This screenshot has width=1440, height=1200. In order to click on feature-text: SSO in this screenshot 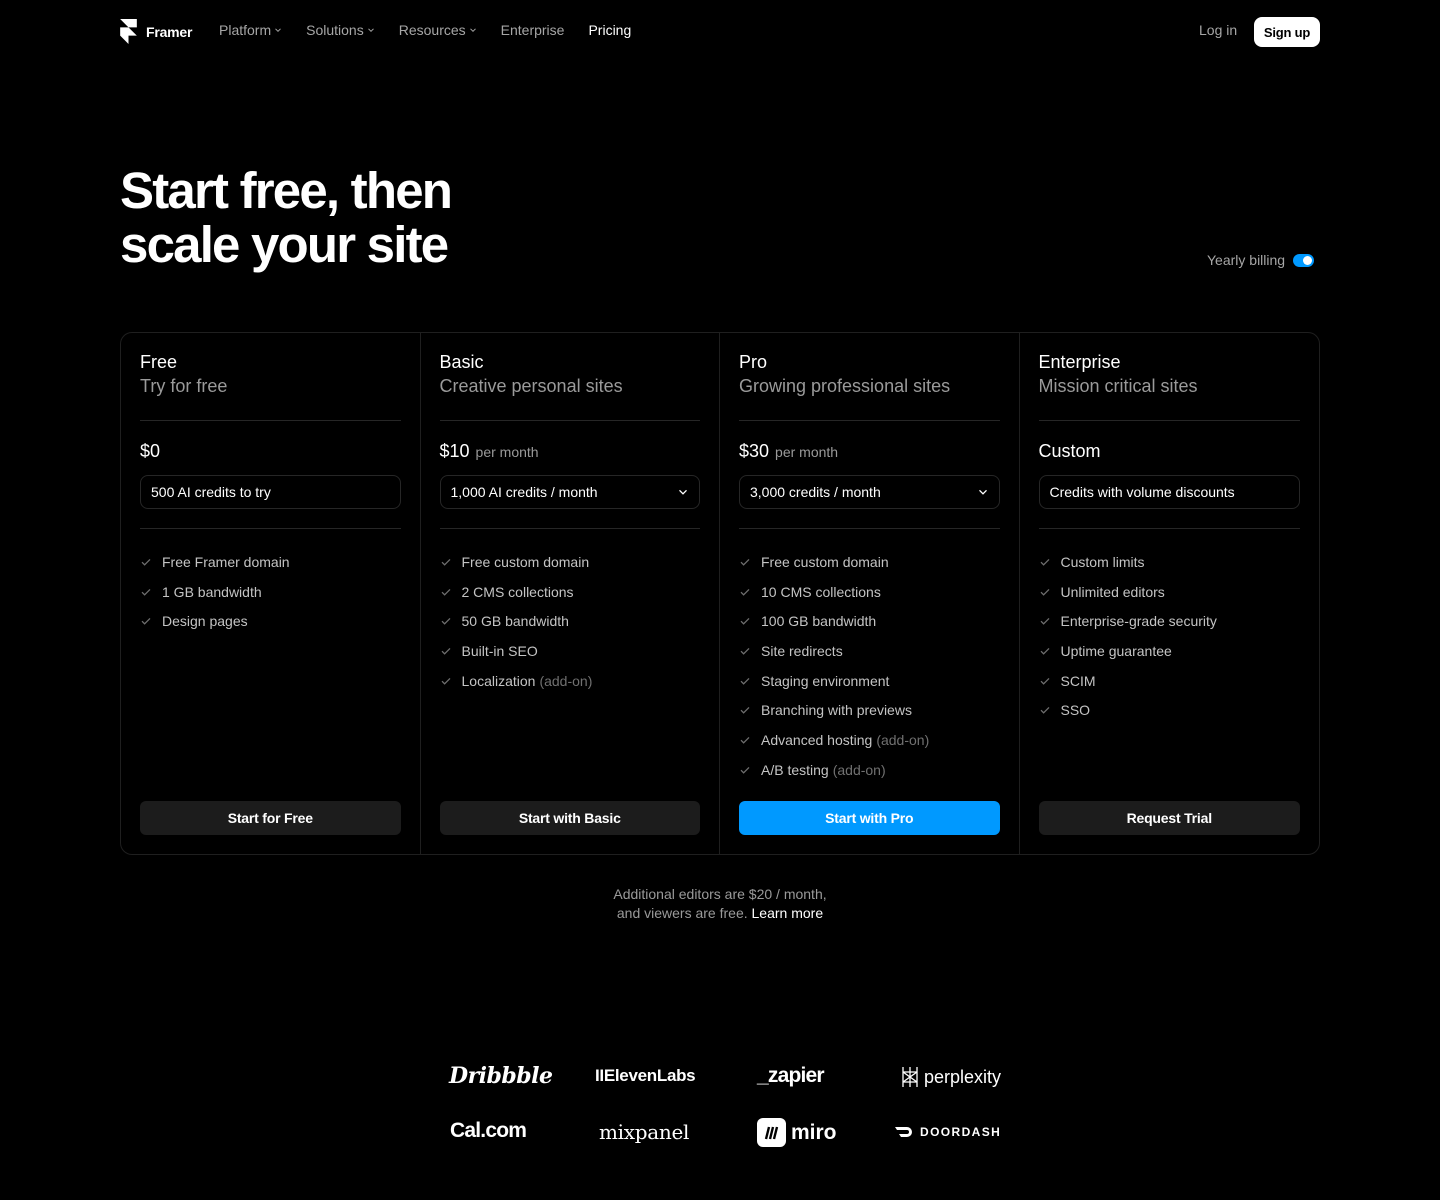, I will do `click(1075, 710)`.